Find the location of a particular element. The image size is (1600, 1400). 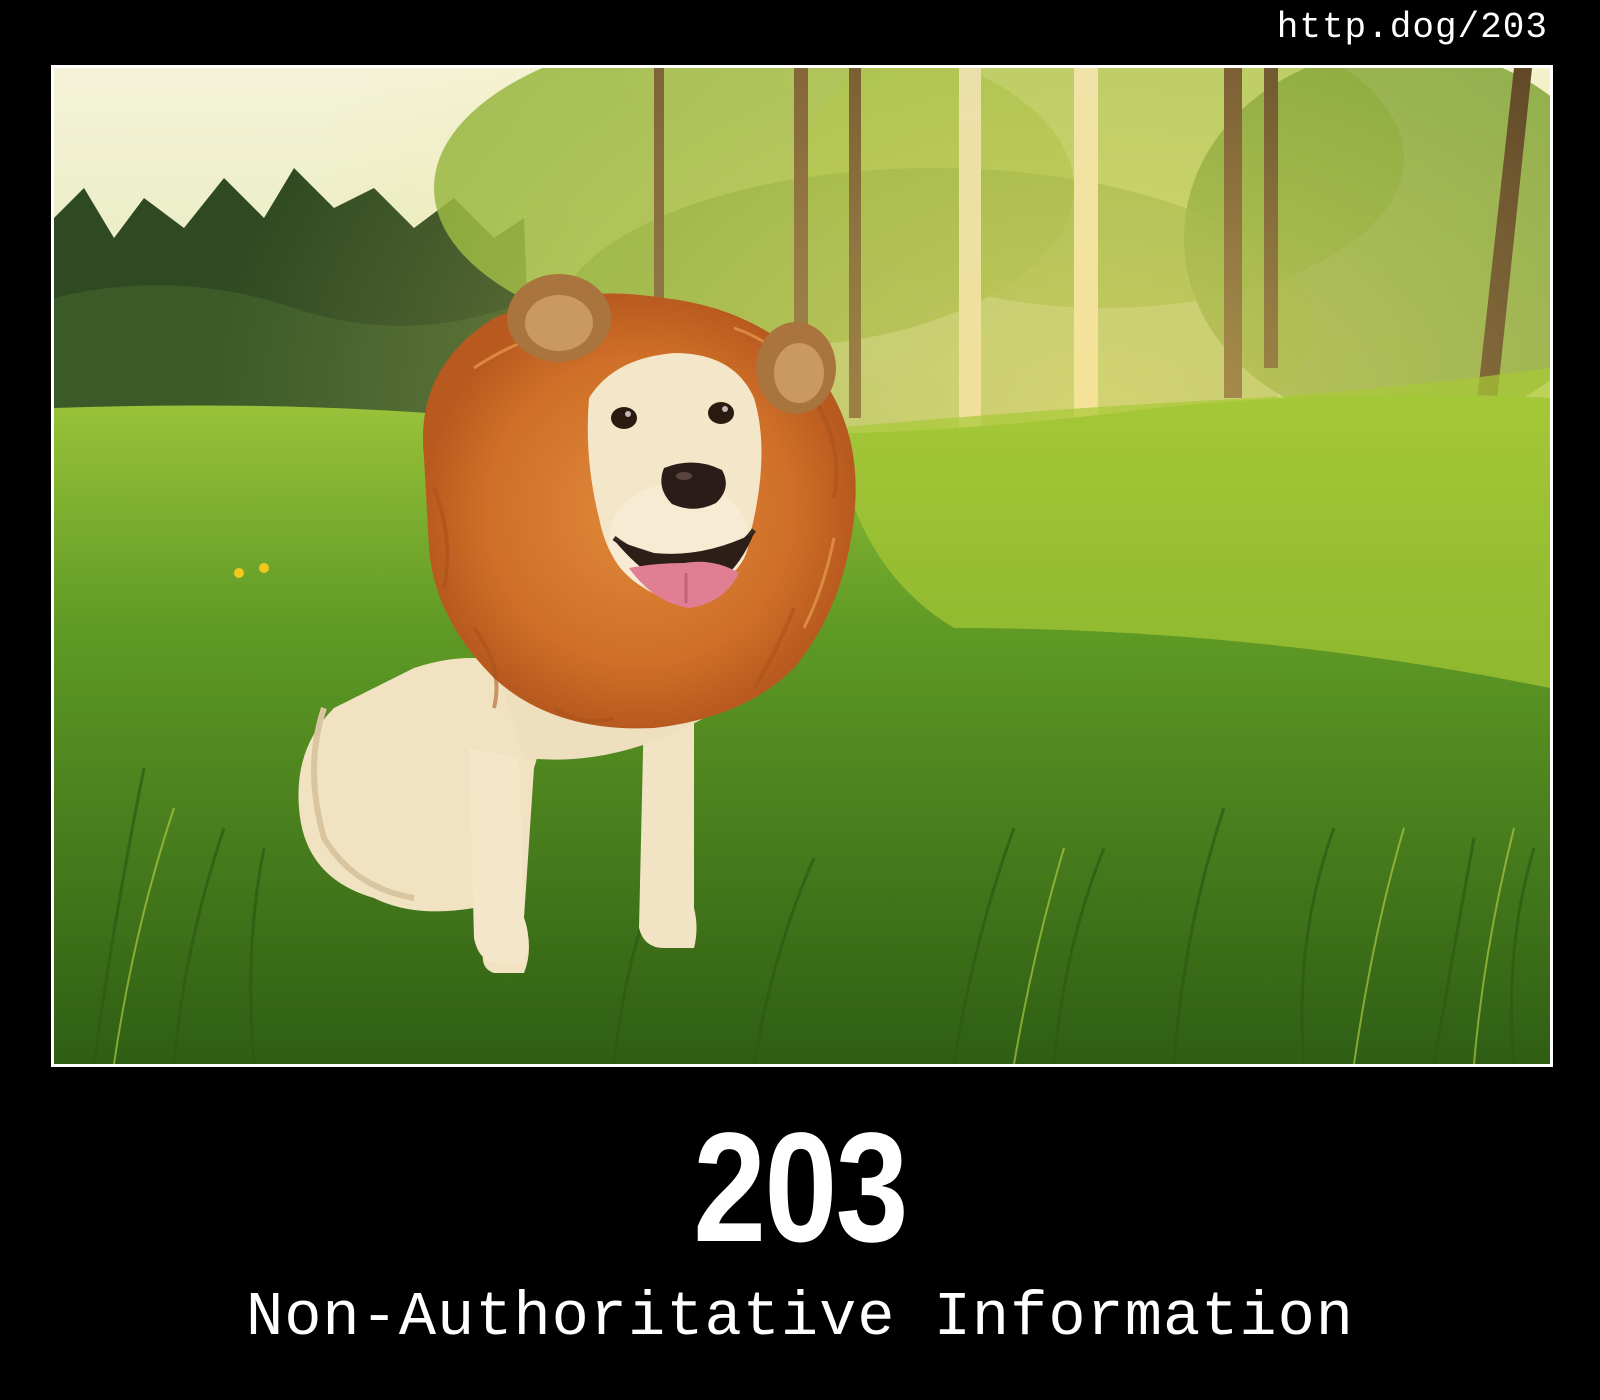

status-code: 203 is located at coordinates (800, 1188).